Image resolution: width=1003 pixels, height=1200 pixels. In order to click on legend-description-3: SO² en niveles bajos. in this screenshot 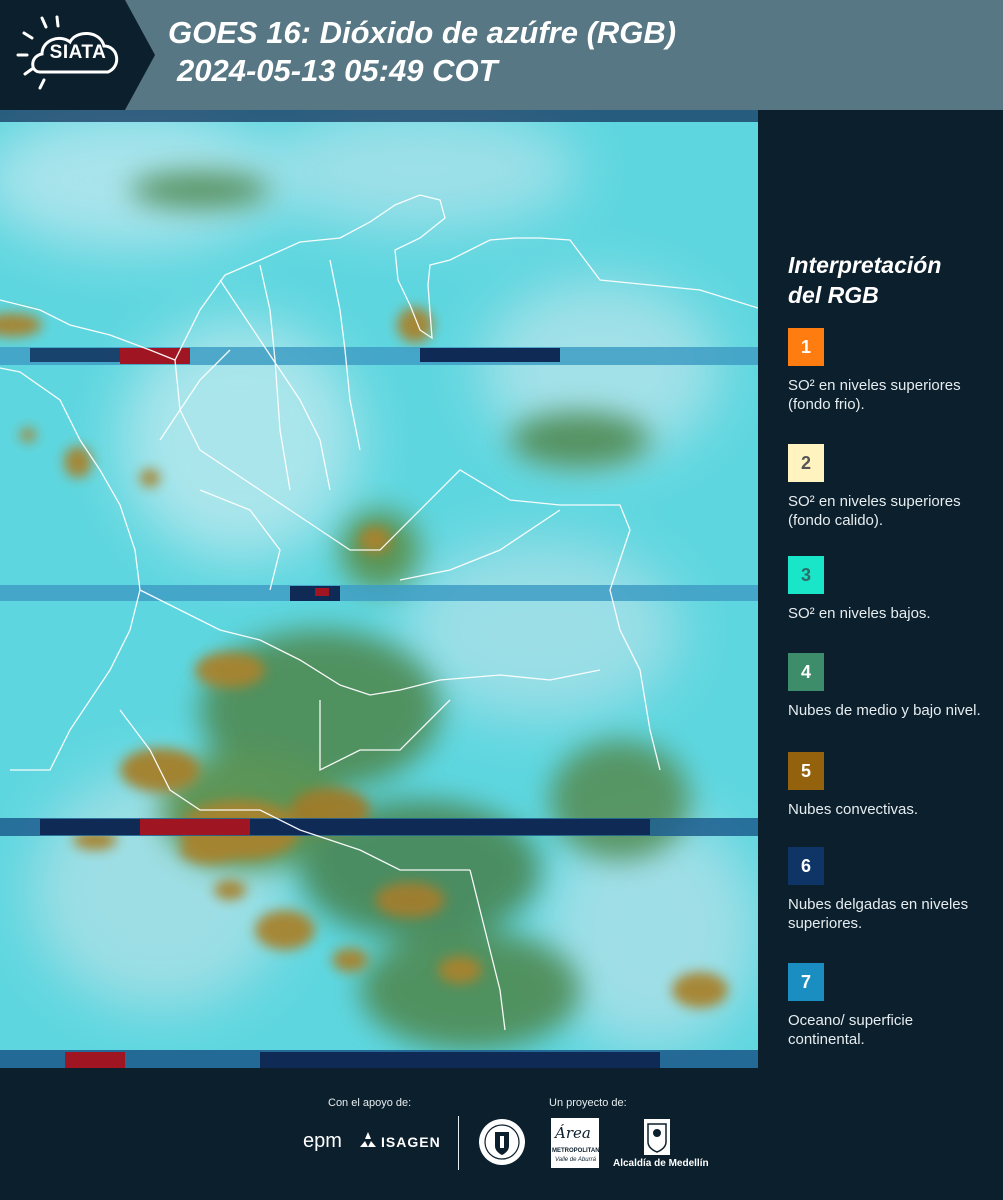, I will do `click(859, 613)`.